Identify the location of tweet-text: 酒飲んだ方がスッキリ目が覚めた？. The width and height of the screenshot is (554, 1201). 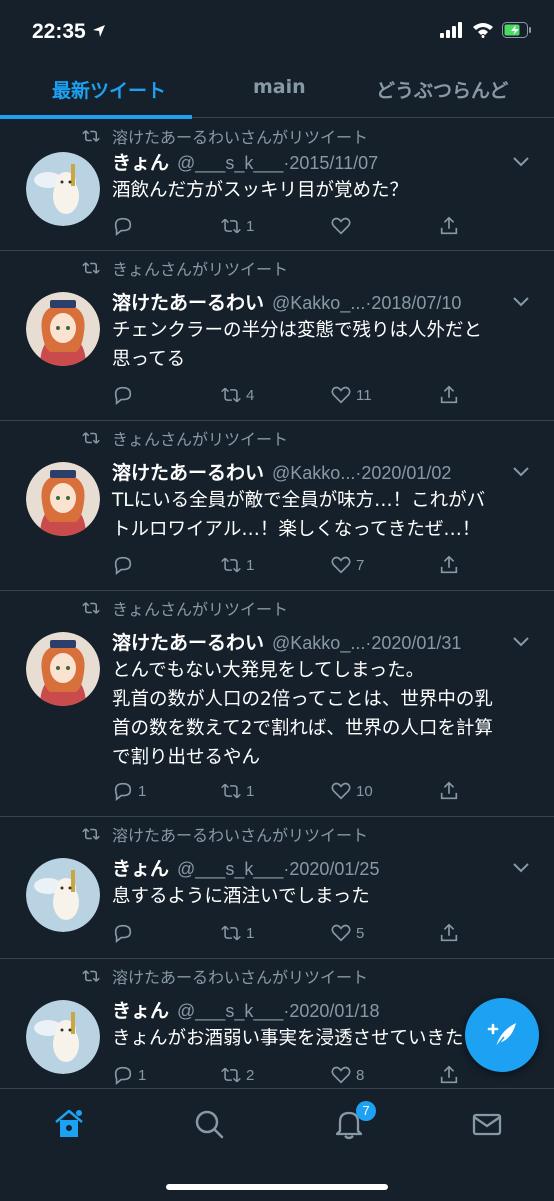
(260, 190).